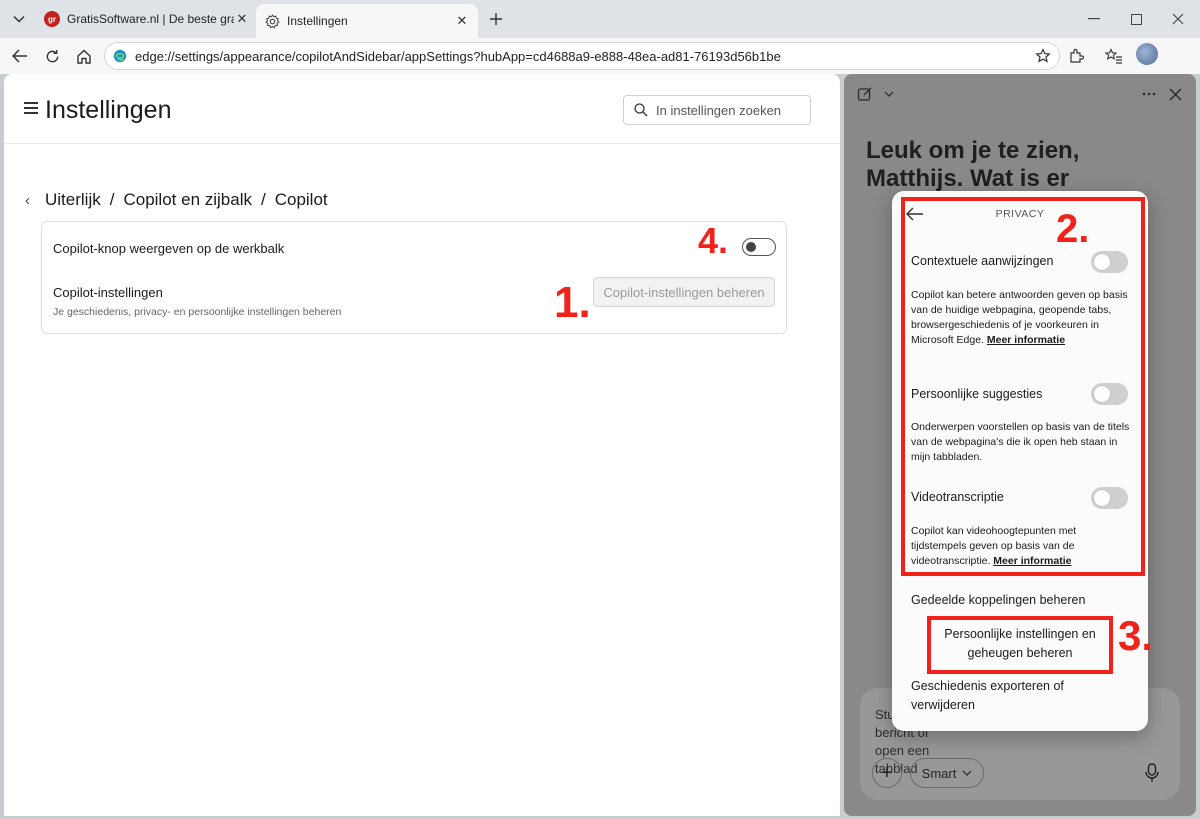 Image resolution: width=1200 pixels, height=819 pixels. I want to click on annotation-1: 1., so click(572, 302).